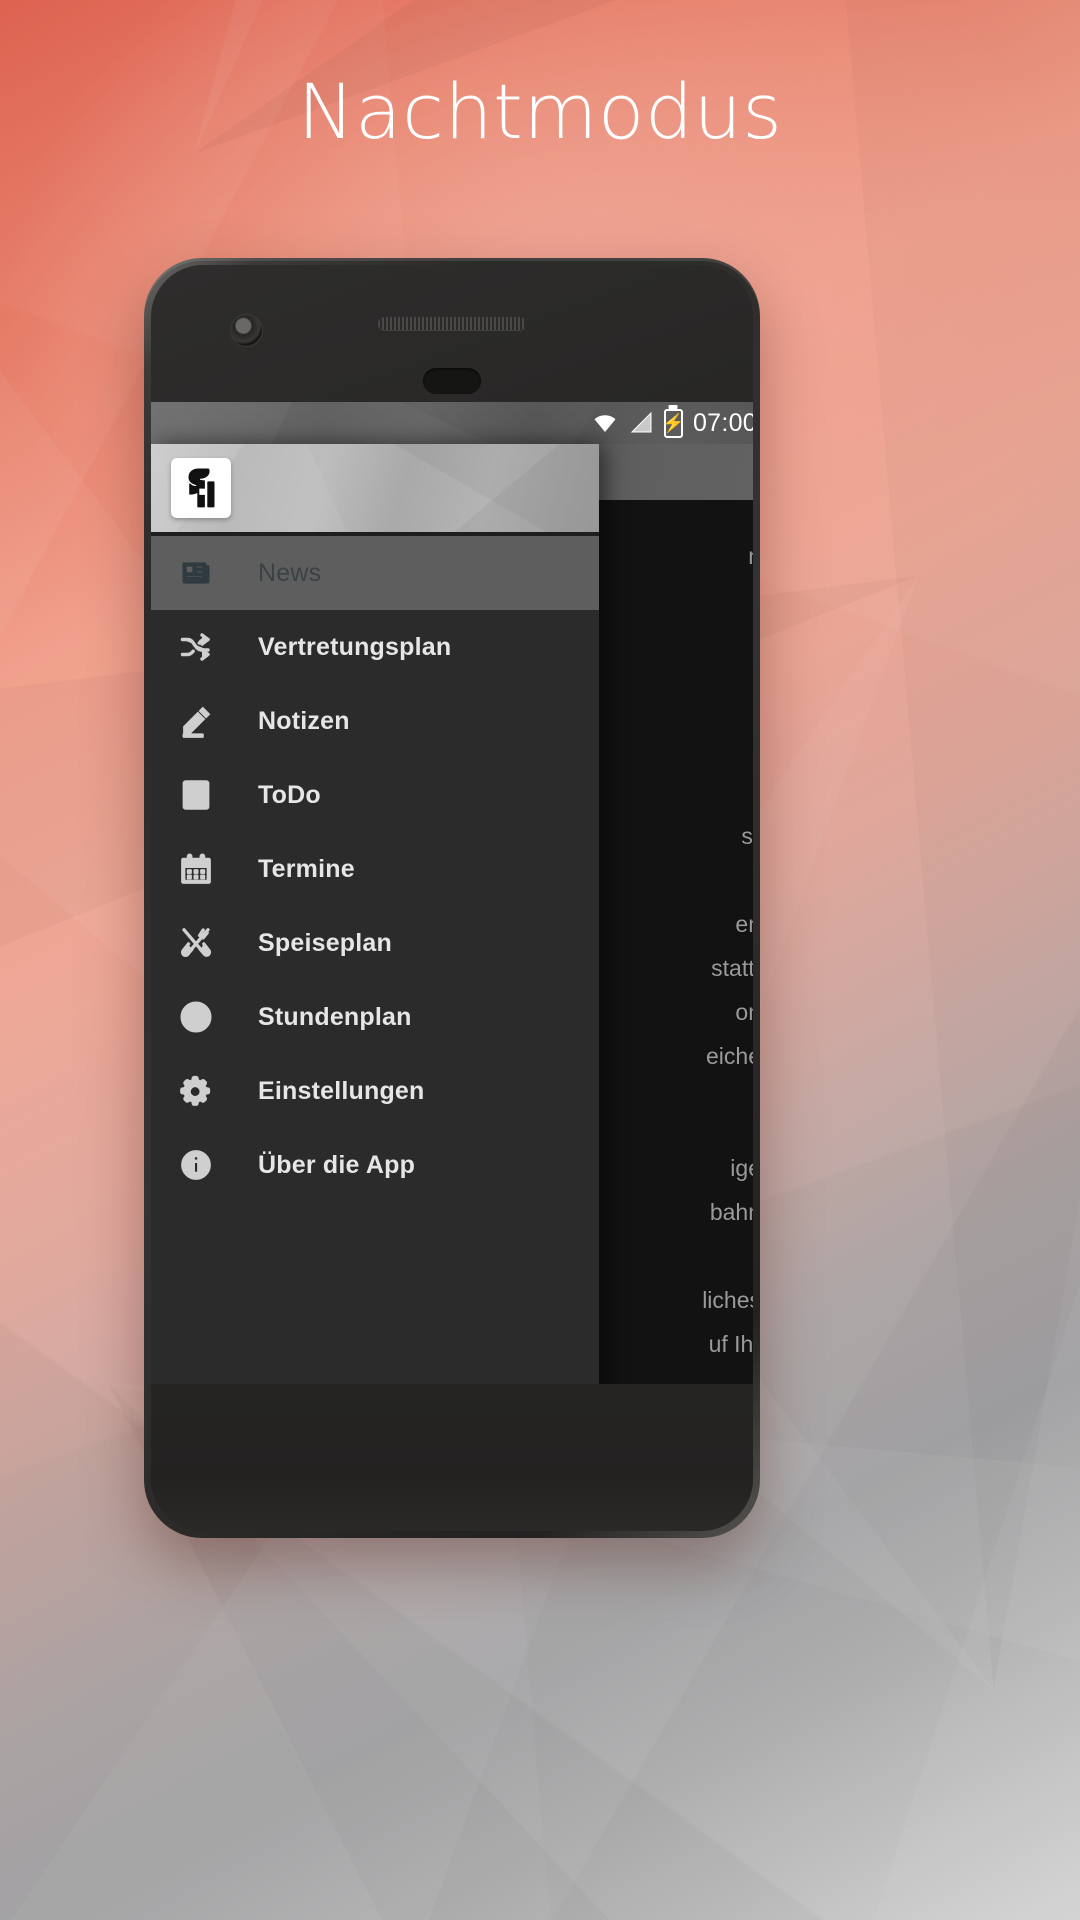 The height and width of the screenshot is (1920, 1080). What do you see at coordinates (452, 1457) in the screenshot?
I see `phone-bottom-bezel` at bounding box center [452, 1457].